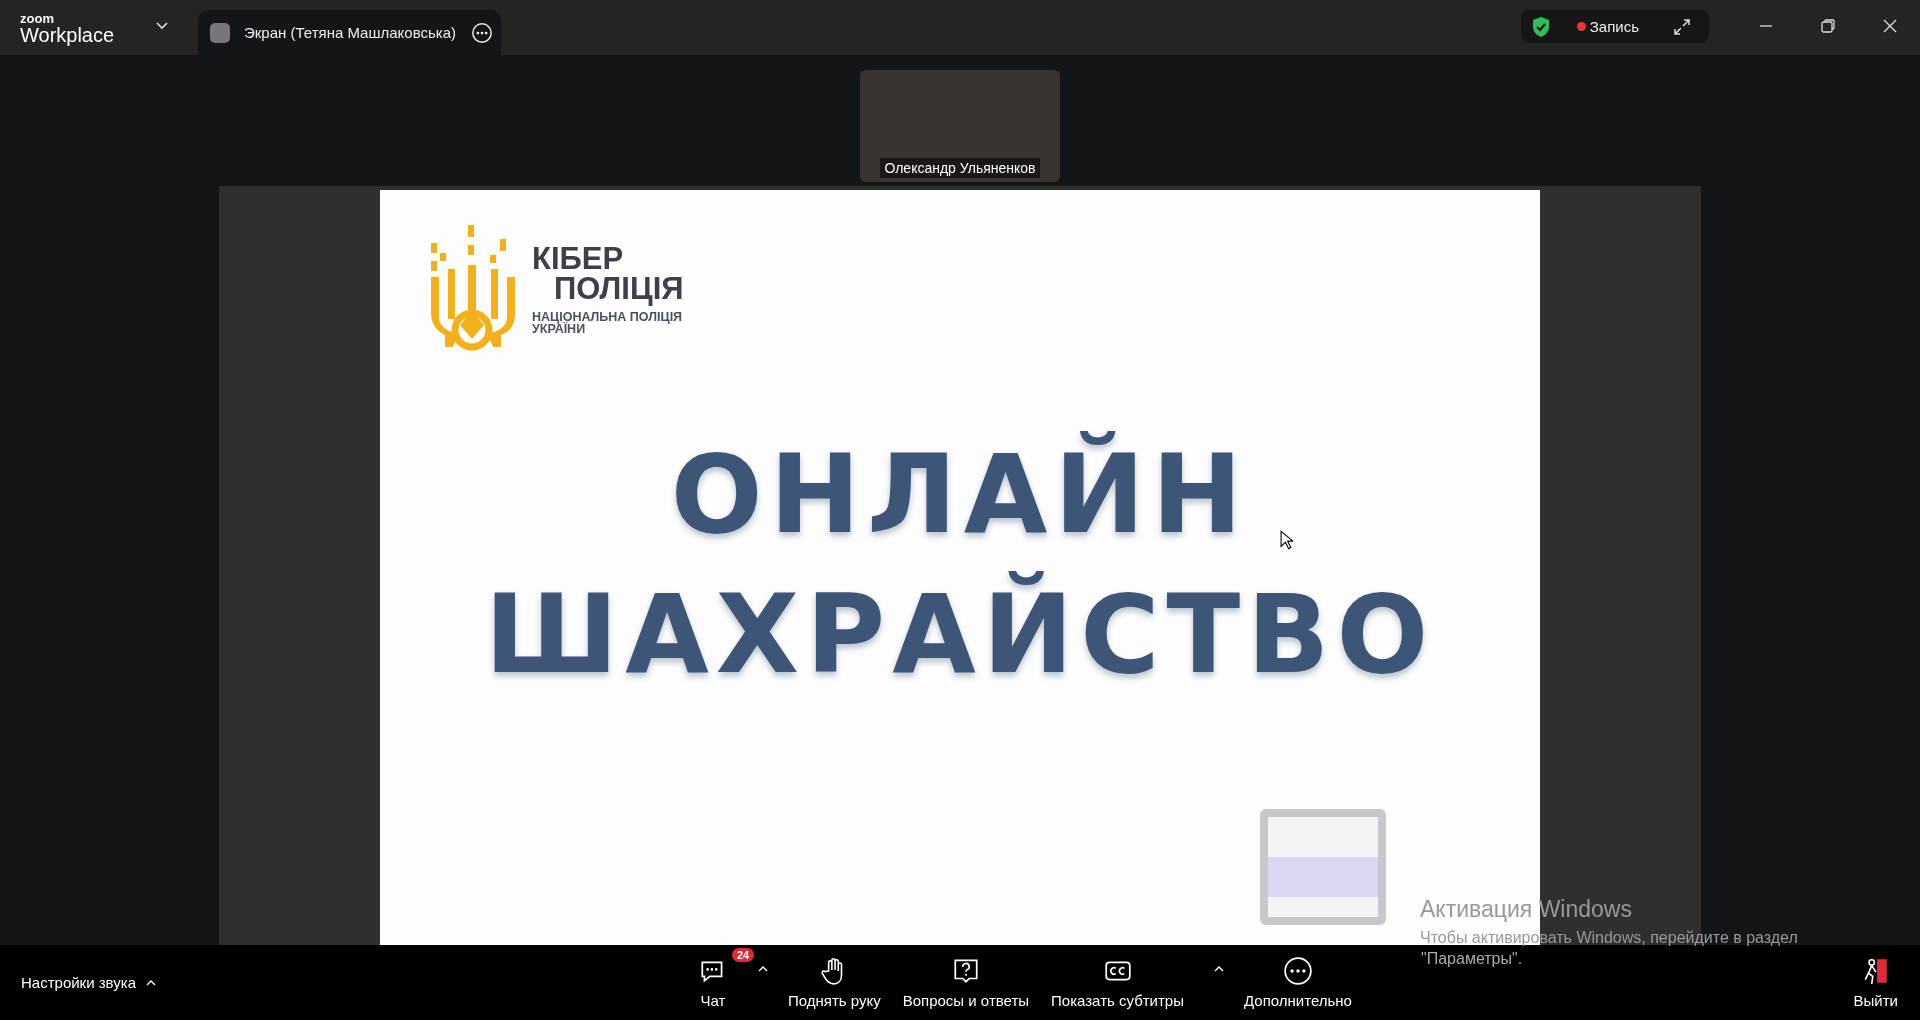  I want to click on participant-name: Олександр Ульяненков, so click(960, 168).